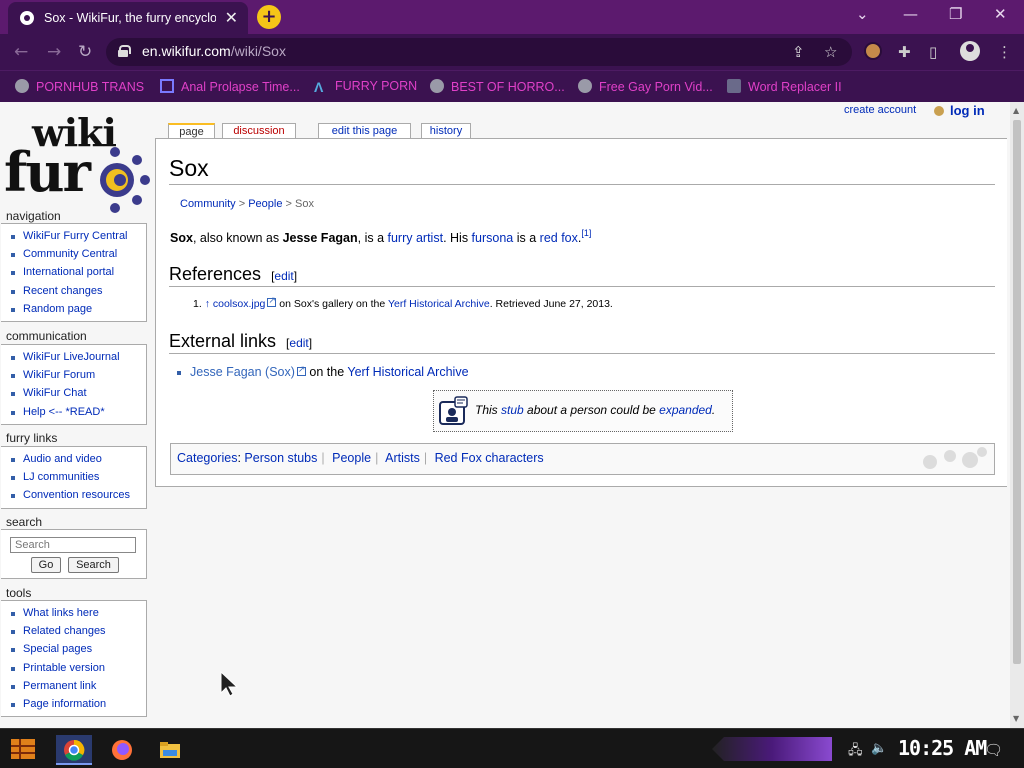  What do you see at coordinates (582, 342) in the screenshot?
I see `external-links-heading: External links [edit]` at bounding box center [582, 342].